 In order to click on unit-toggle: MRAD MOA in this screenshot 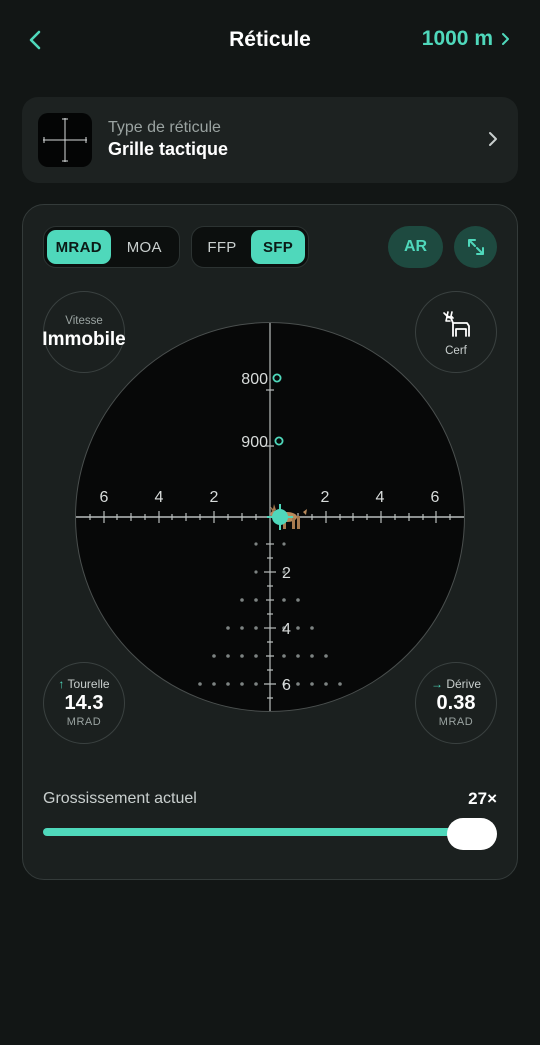, I will do `click(111, 247)`.